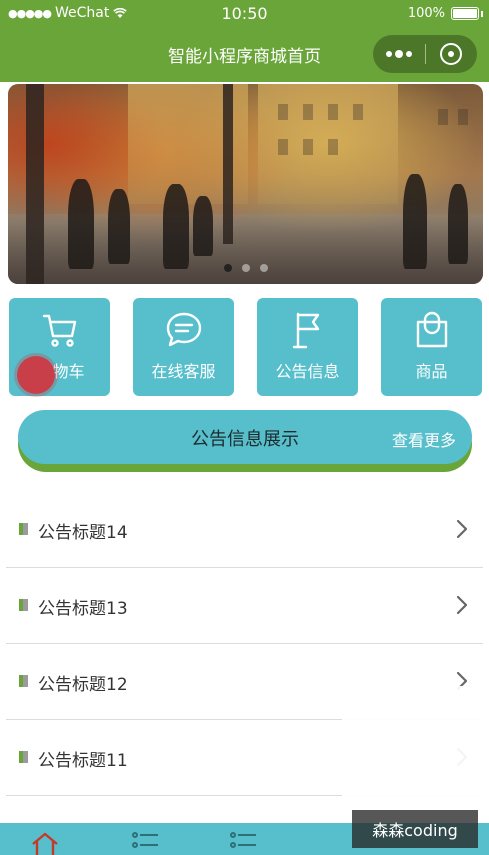 This screenshot has width=489, height=855. What do you see at coordinates (244, 14) in the screenshot?
I see `status-bar: ●●●●● WeChat 10:50 100%` at bounding box center [244, 14].